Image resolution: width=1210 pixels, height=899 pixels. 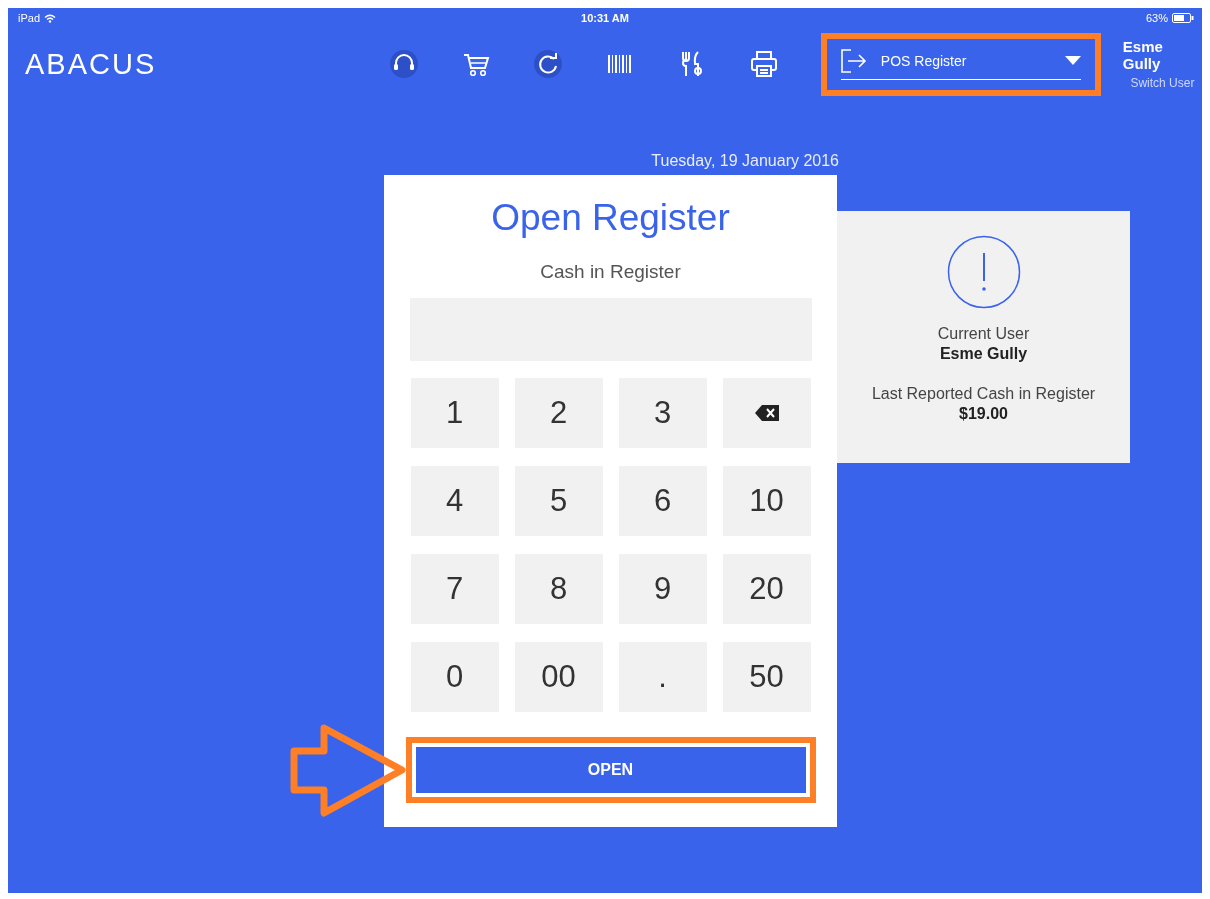 I want to click on keypad-key: 00, so click(x=558, y=677).